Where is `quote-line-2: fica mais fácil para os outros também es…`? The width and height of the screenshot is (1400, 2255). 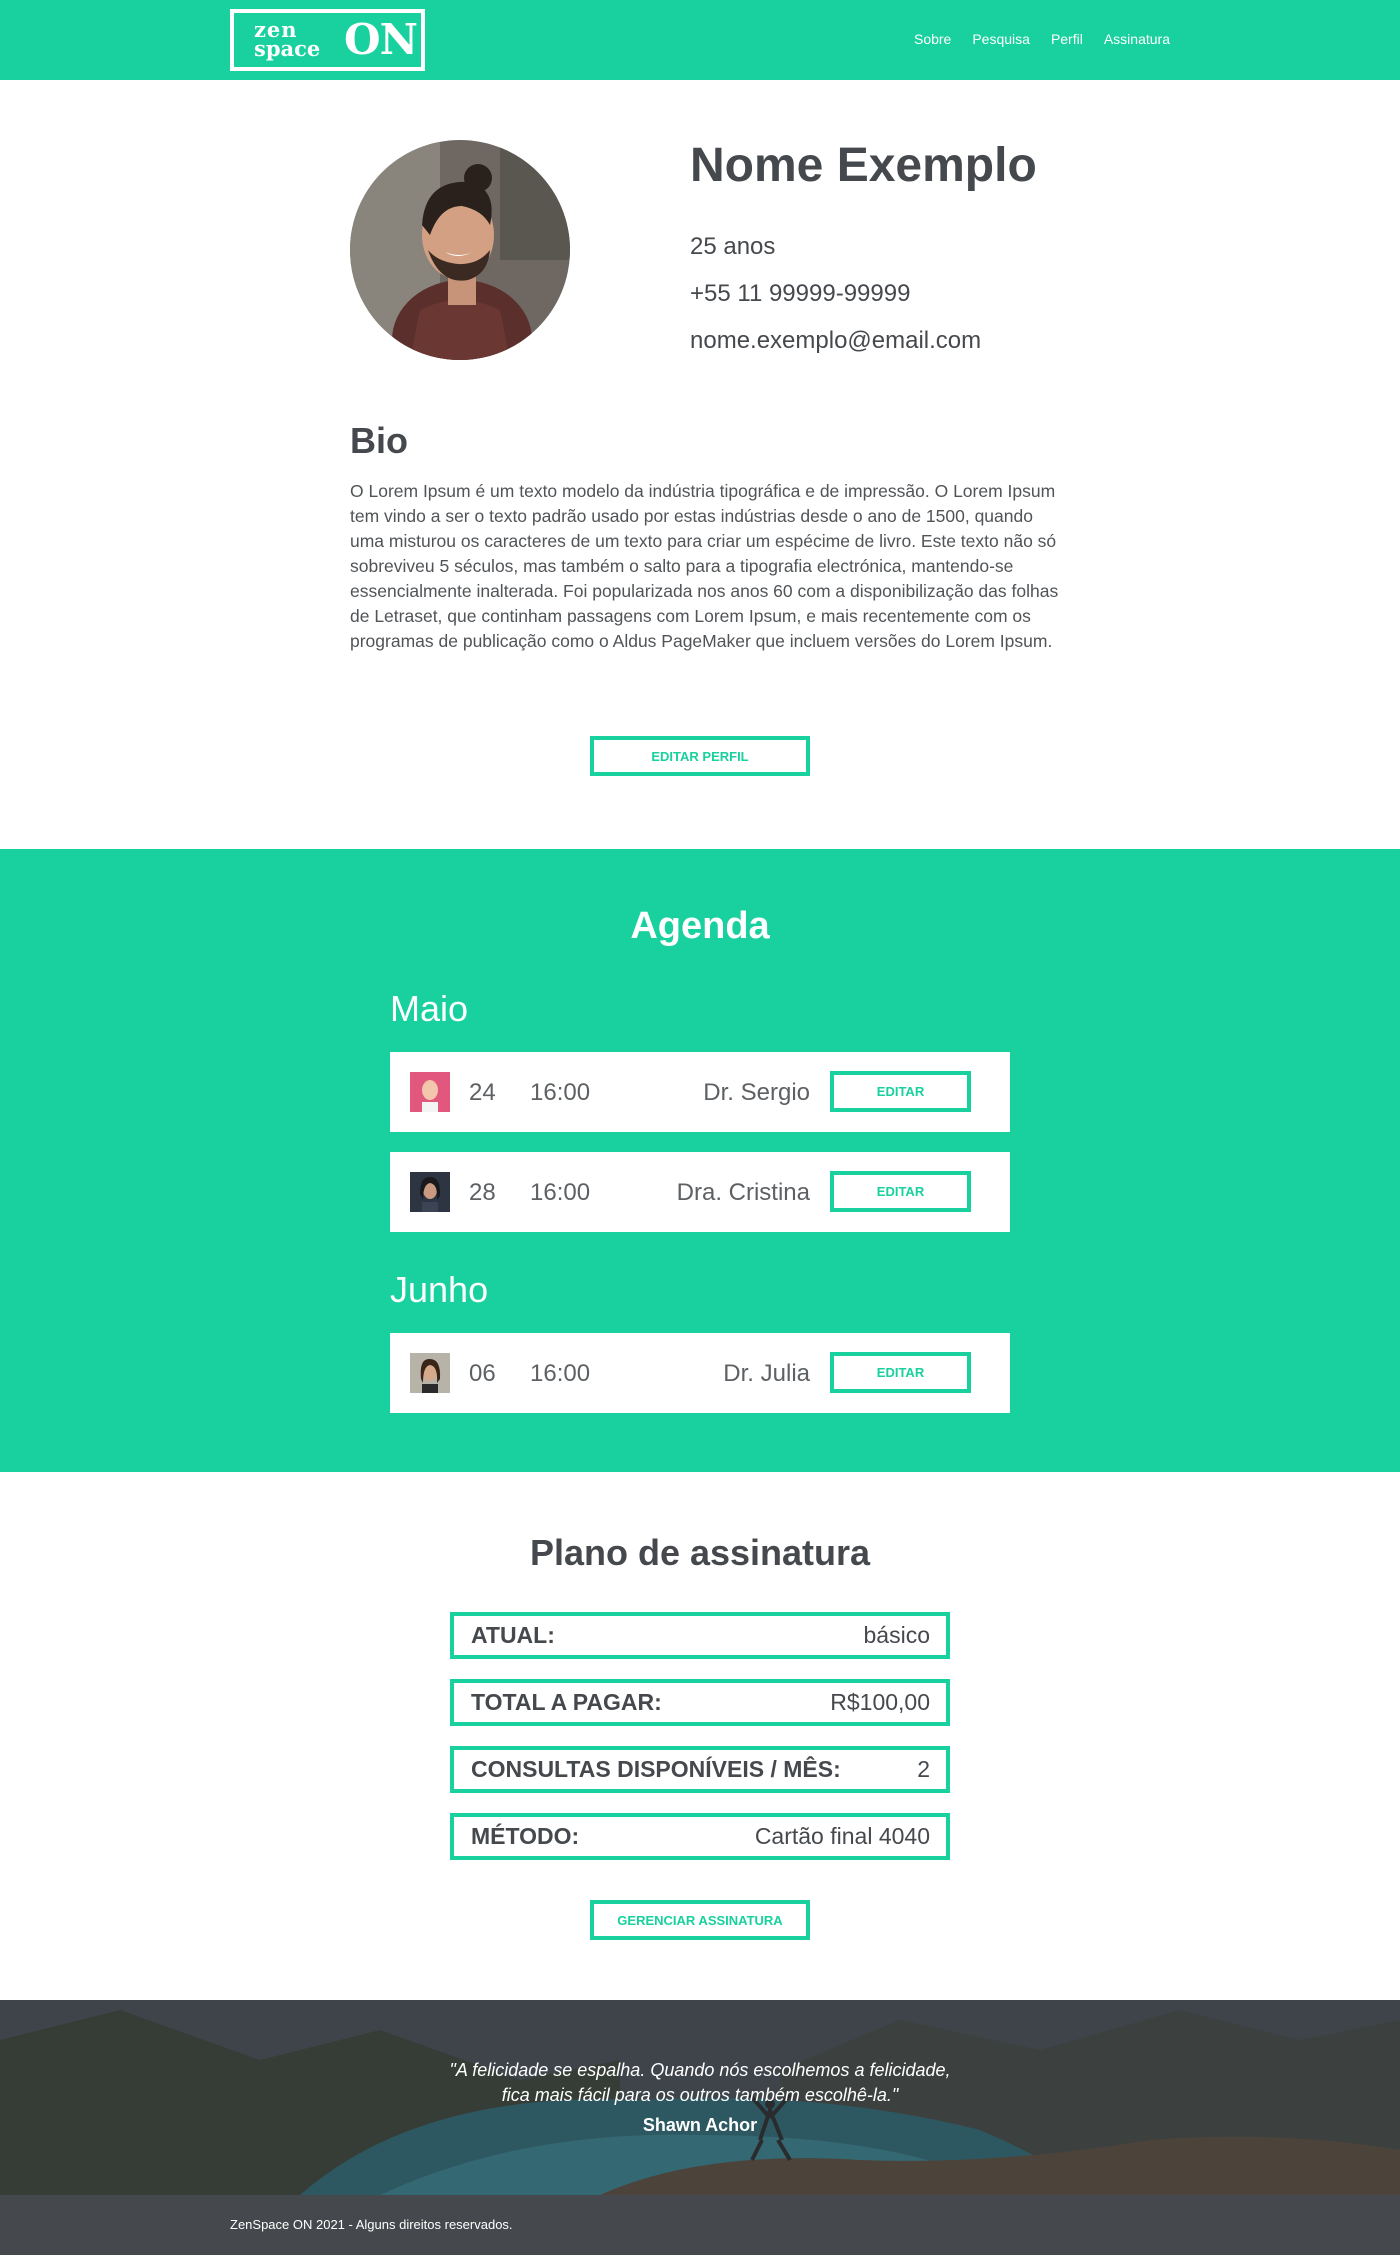
quote-line-2: fica mais fácil para os outros também es… is located at coordinates (700, 2095).